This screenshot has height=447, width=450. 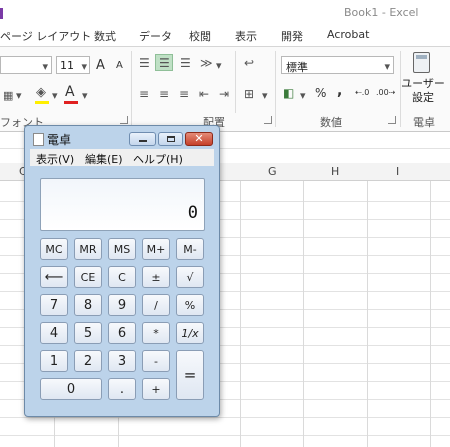 I want to click on window-title: Book1 - Excel, so click(x=381, y=12).